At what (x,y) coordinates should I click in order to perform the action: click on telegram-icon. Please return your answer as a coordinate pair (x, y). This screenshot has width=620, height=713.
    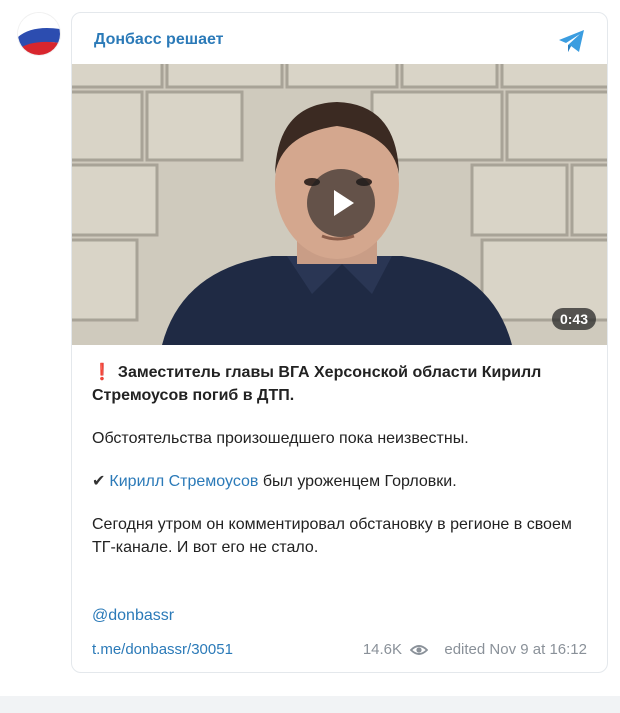
    Looking at the image, I should click on (572, 41).